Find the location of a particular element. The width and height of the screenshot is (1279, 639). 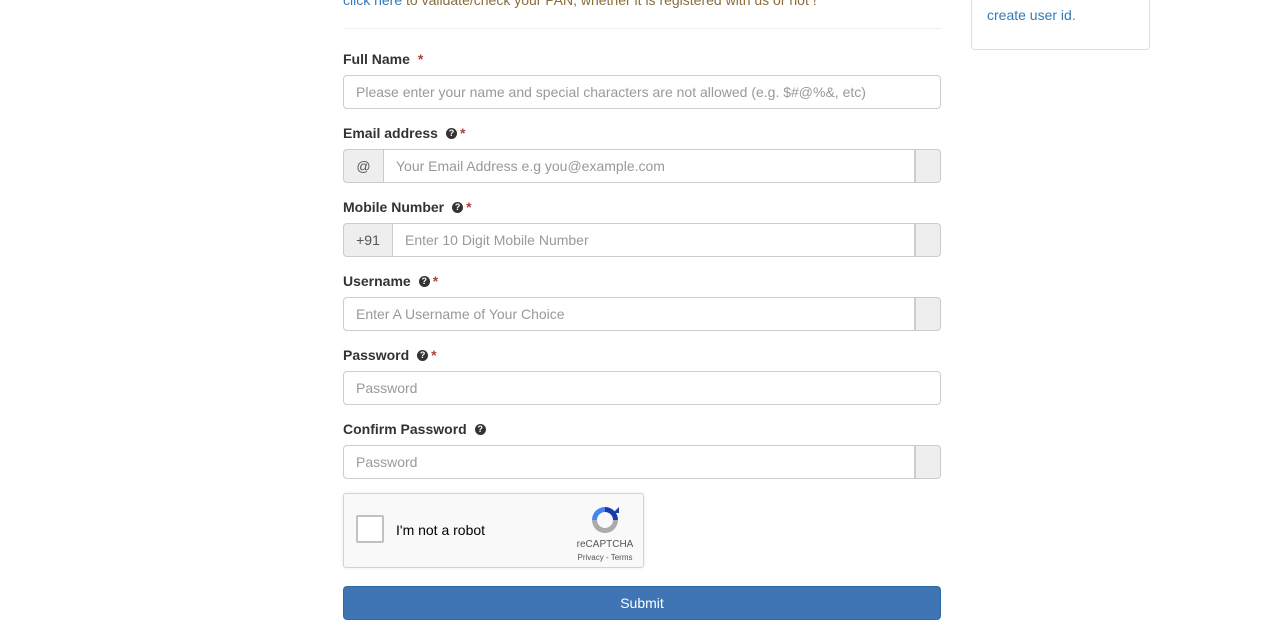

email-label-text: Email address is located at coordinates (390, 133).